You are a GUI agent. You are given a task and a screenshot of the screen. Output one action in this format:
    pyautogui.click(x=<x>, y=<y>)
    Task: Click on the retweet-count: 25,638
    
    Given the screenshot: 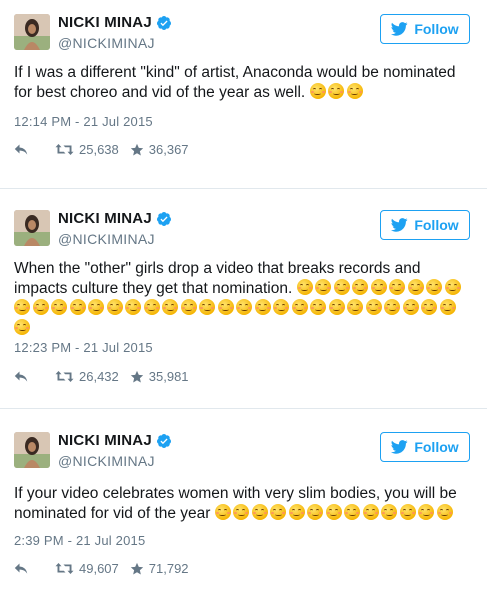 What is the action you would take?
    pyautogui.click(x=99, y=149)
    